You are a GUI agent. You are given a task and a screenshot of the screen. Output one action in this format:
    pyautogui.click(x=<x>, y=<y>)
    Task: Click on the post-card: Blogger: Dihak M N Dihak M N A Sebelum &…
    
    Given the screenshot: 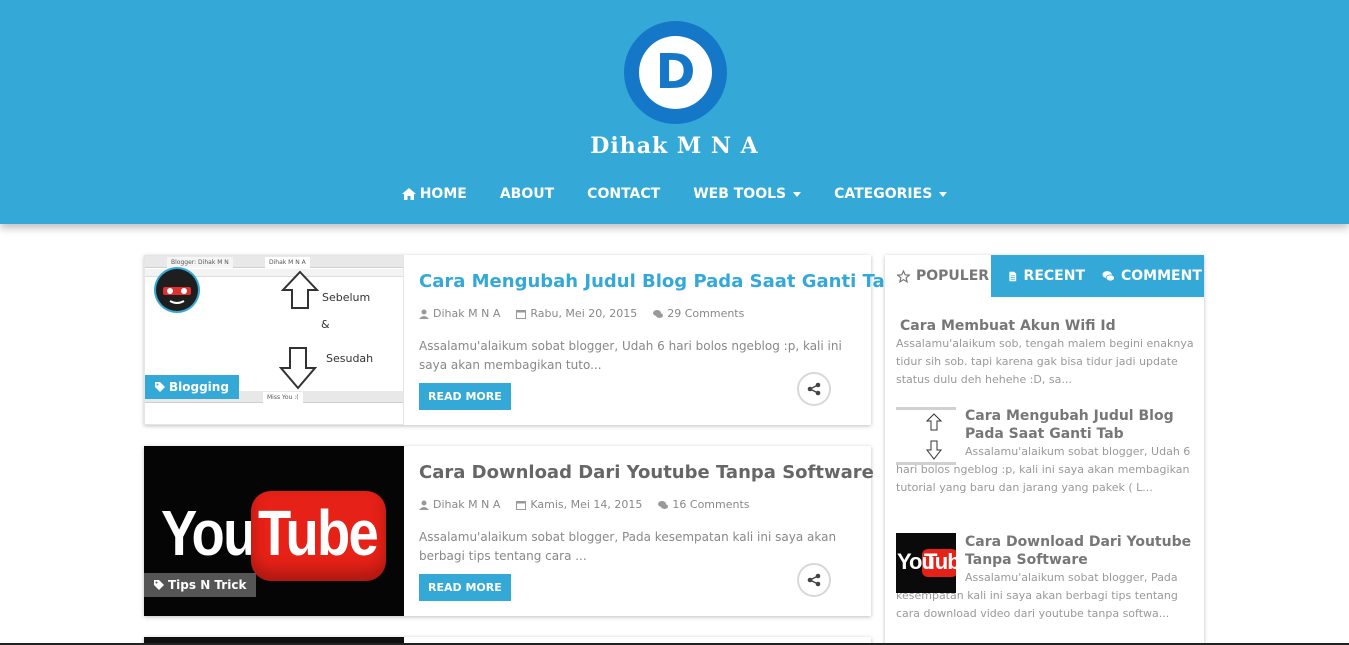 What is the action you would take?
    pyautogui.click(x=521, y=340)
    